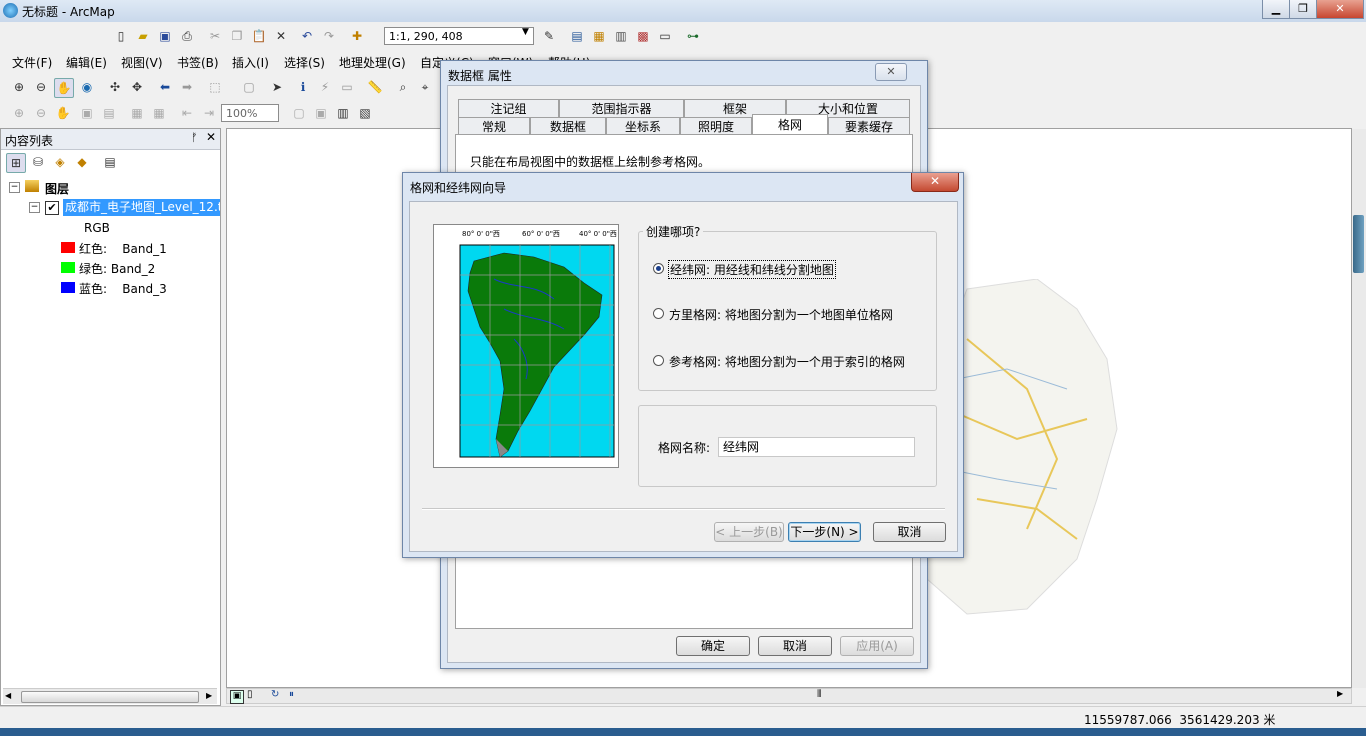 Image resolution: width=1366 pixels, height=736 pixels. I want to click on zoom-out-icon: ⊖, so click(41, 87).